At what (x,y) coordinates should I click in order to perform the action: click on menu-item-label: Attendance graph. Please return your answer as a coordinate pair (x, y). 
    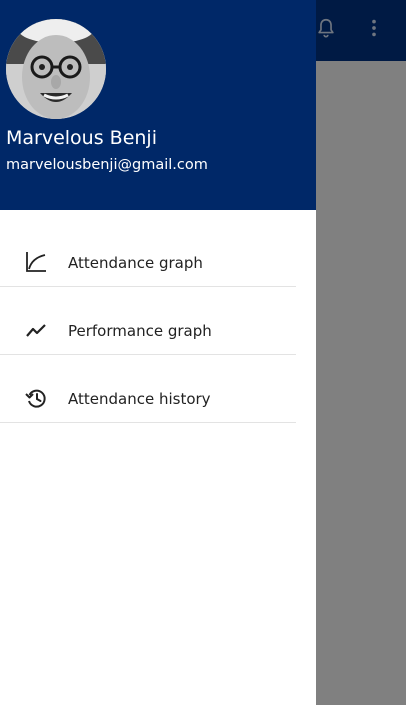
    Looking at the image, I should click on (135, 263).